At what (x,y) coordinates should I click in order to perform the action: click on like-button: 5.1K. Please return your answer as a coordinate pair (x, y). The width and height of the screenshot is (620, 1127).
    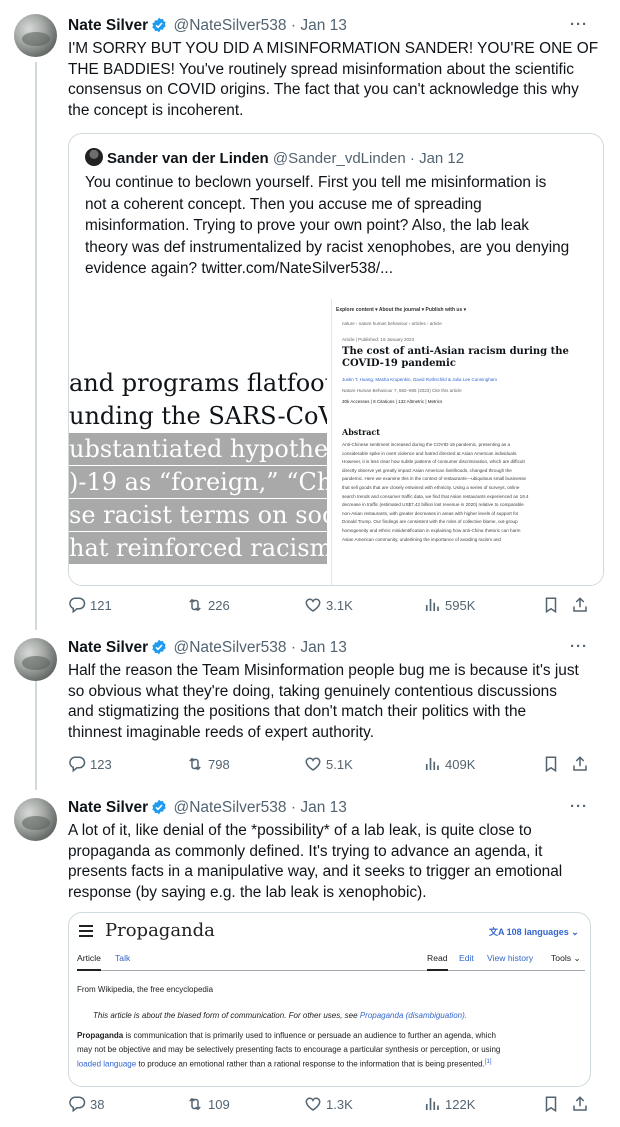
    Looking at the image, I should click on (328, 764).